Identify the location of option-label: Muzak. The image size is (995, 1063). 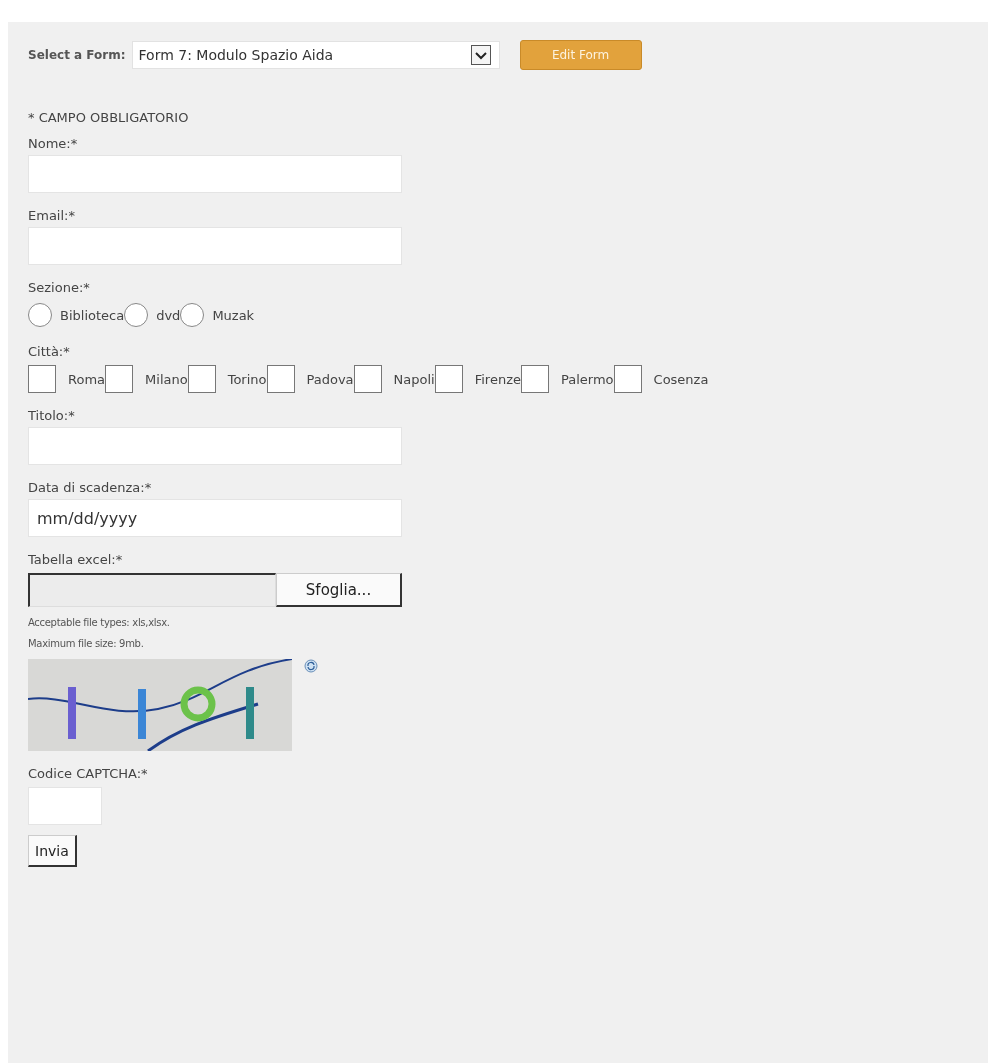
(233, 315).